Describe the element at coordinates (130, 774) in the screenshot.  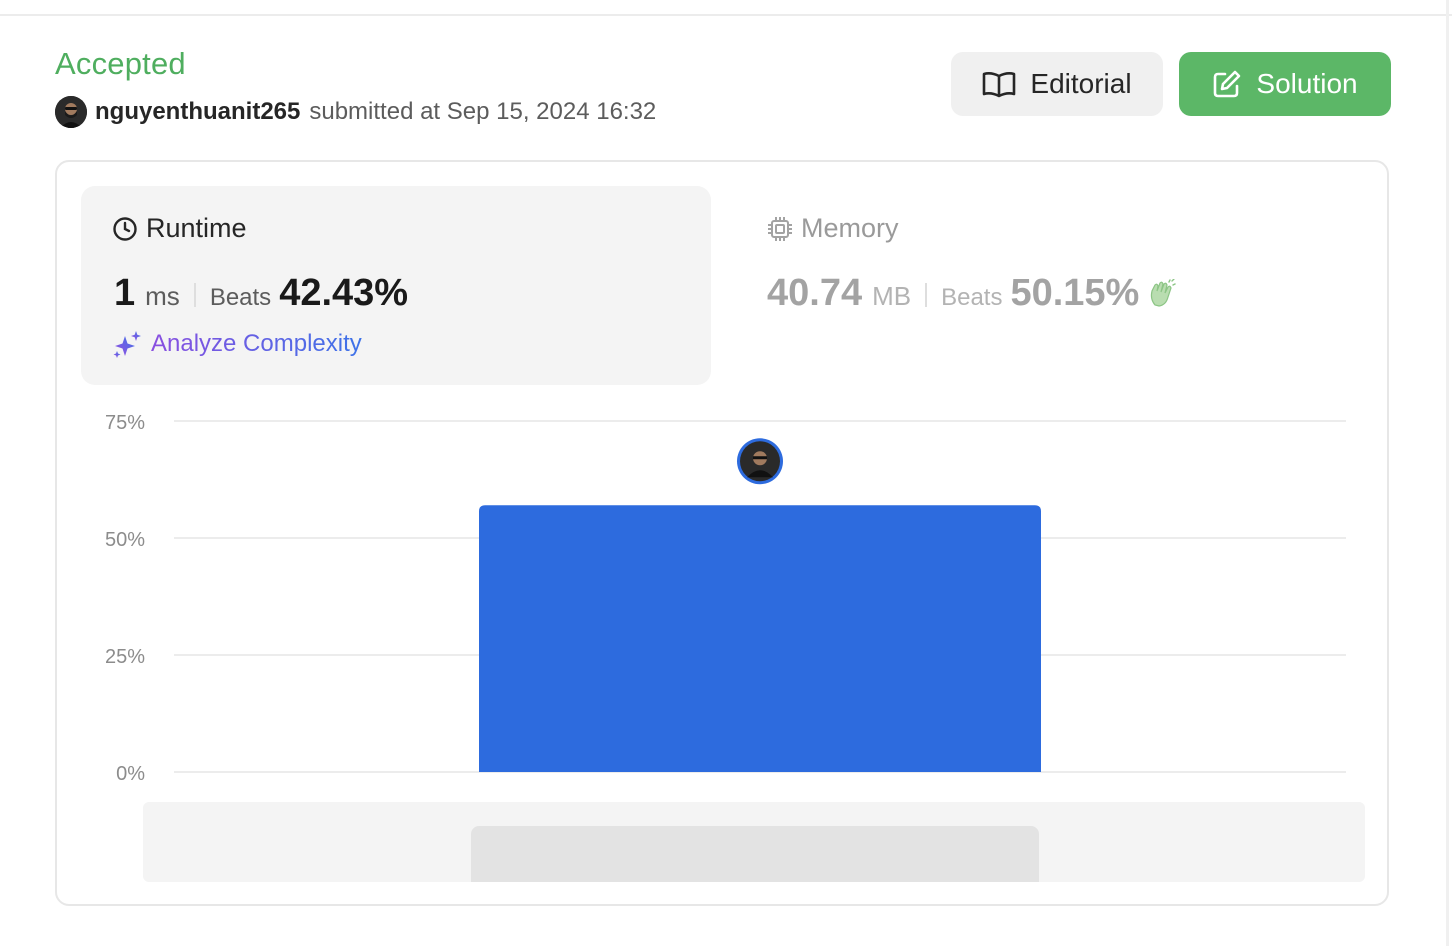
I see `y-tick-label: 0%` at that location.